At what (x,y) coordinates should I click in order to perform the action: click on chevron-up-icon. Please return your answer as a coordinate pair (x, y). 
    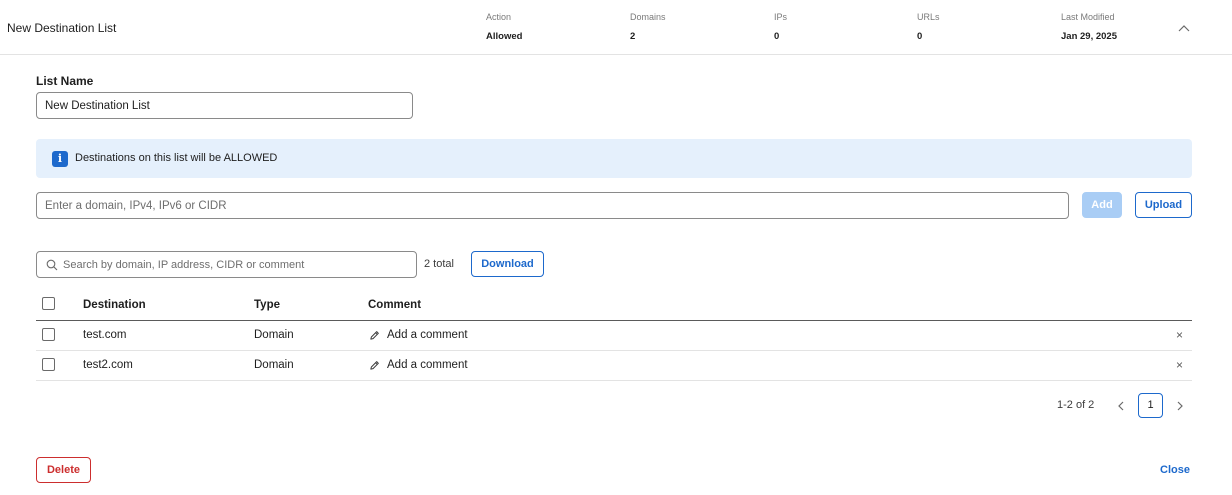
    Looking at the image, I should click on (1184, 28).